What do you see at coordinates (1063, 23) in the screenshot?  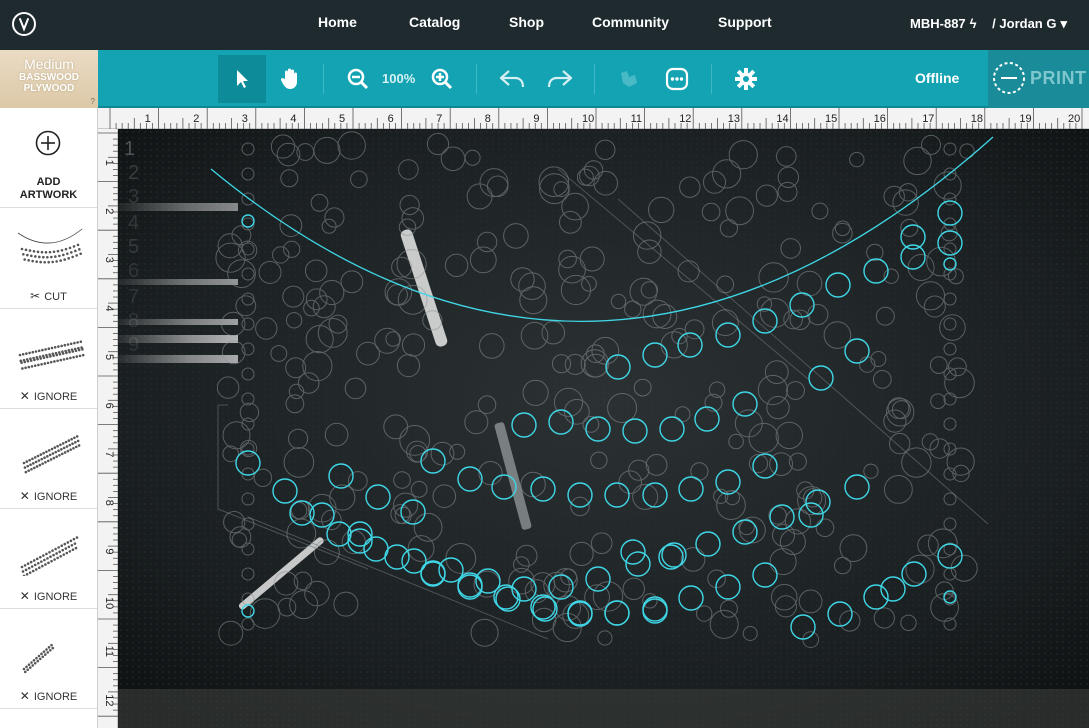 I see `chevron-down-icon: ▾` at bounding box center [1063, 23].